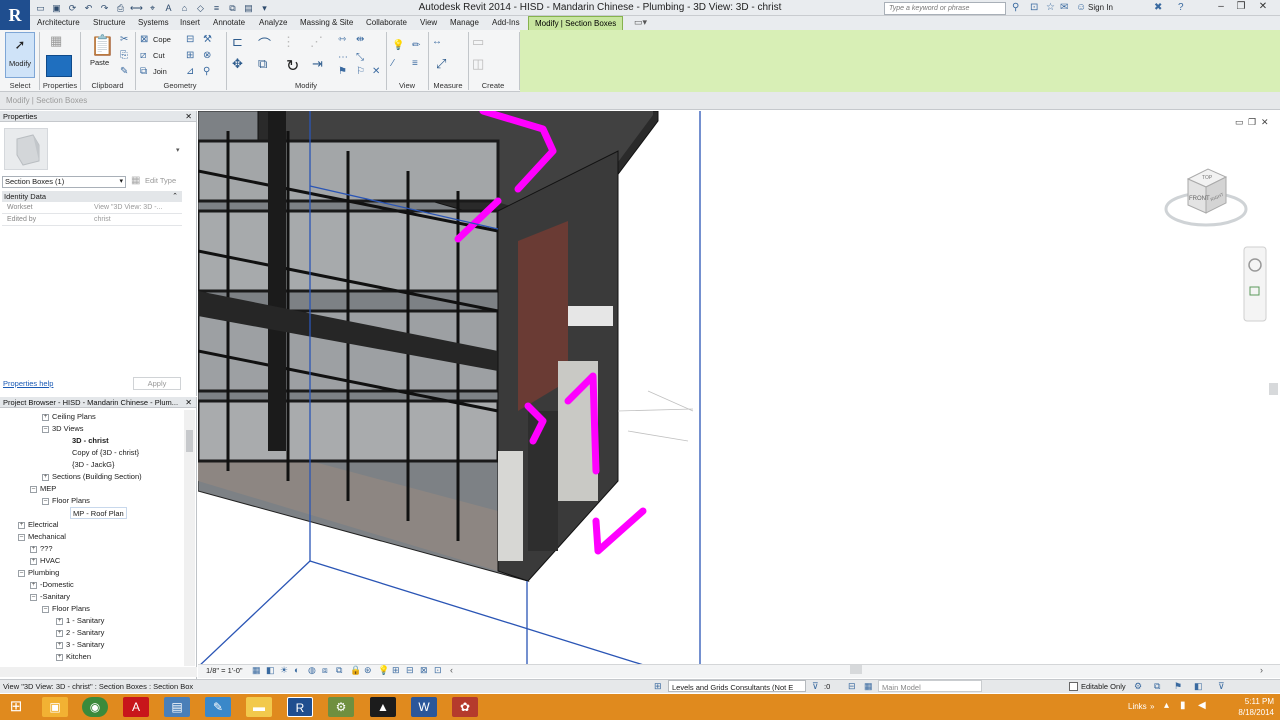 The width and height of the screenshot is (1280, 720). I want to click on settings-icon: ⚙, so click(341, 707).